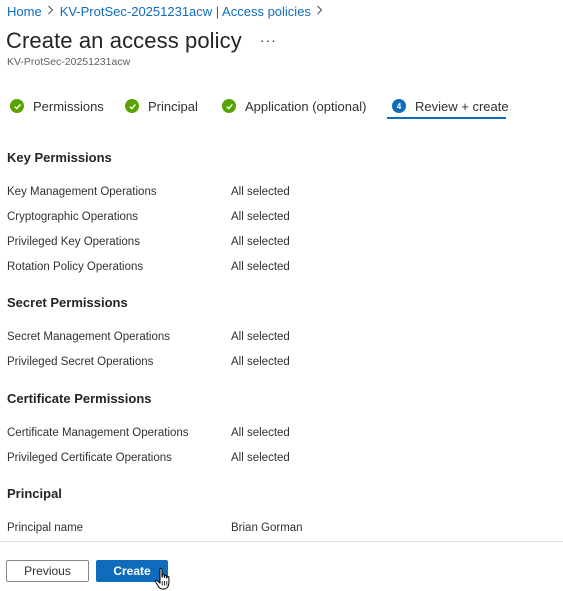 The height and width of the screenshot is (591, 563). I want to click on active-step-indicator, so click(446, 118).